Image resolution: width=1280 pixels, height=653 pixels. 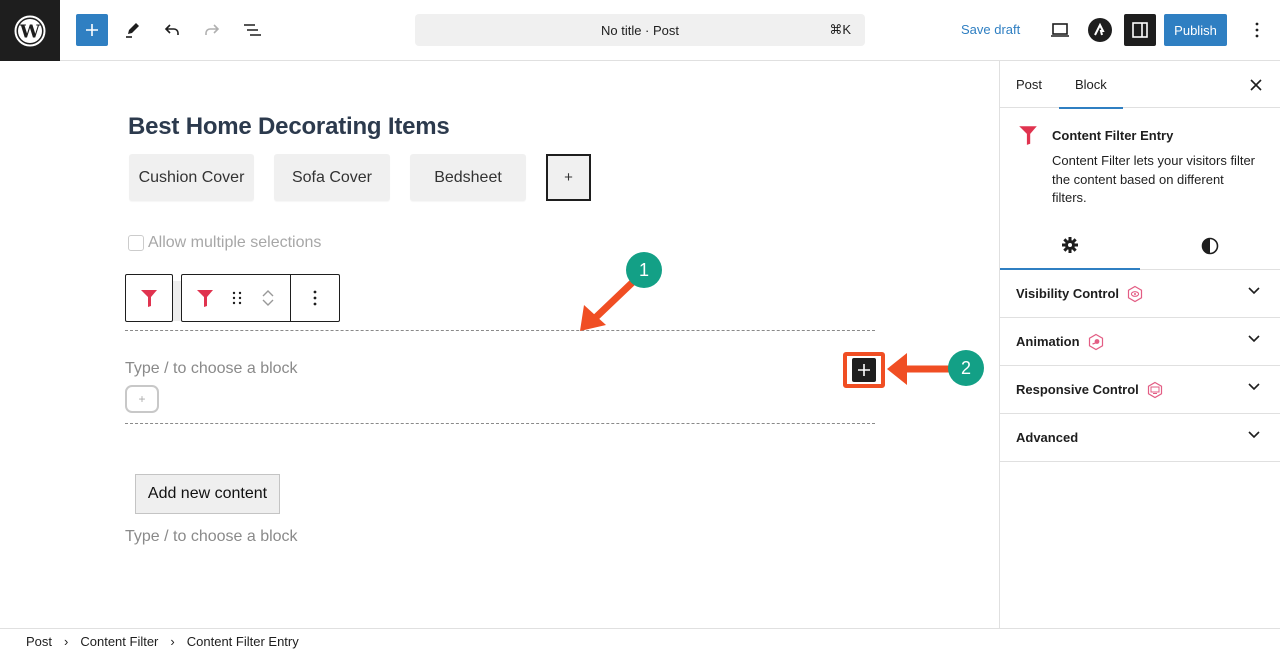 What do you see at coordinates (1091, 85) in the screenshot?
I see `tab-block: Block` at bounding box center [1091, 85].